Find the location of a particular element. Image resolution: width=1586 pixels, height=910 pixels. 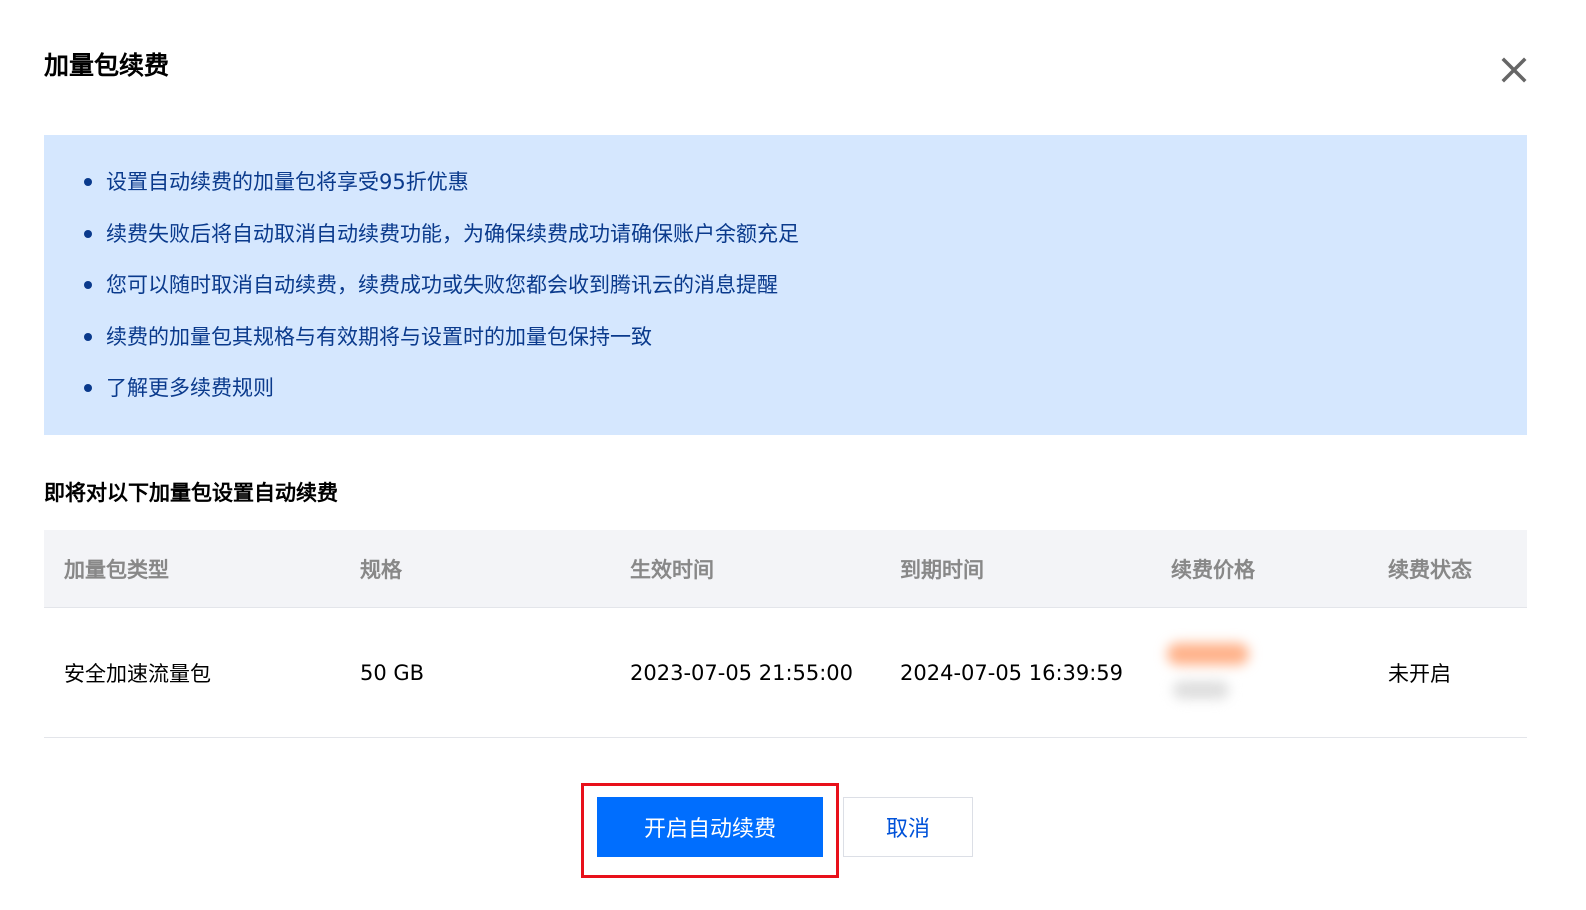

cell-end: 2024-07-05 16:39:59 is located at coordinates (1012, 672).